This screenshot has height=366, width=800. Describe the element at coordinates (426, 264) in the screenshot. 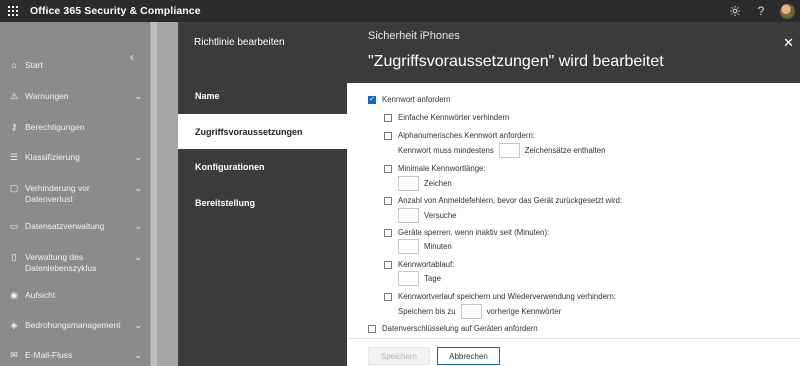

I see `checkbox-label: Kennwortablauf:` at that location.